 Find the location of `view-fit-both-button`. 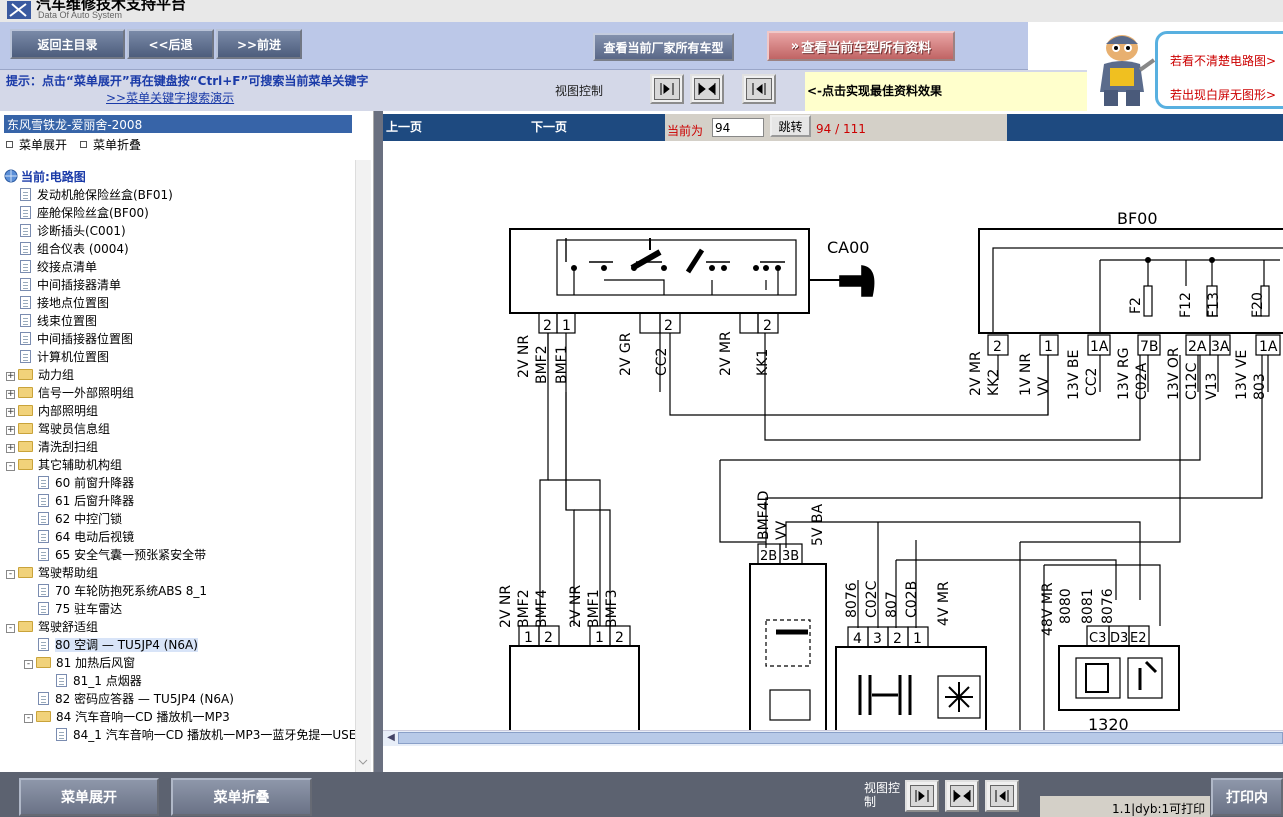

view-fit-both-button is located at coordinates (707, 89).